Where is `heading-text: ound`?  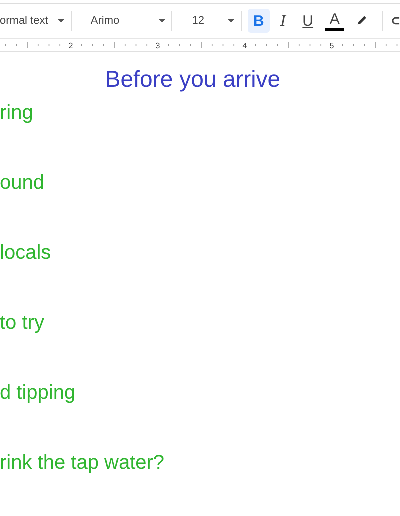 heading-text: ound is located at coordinates (22, 183).